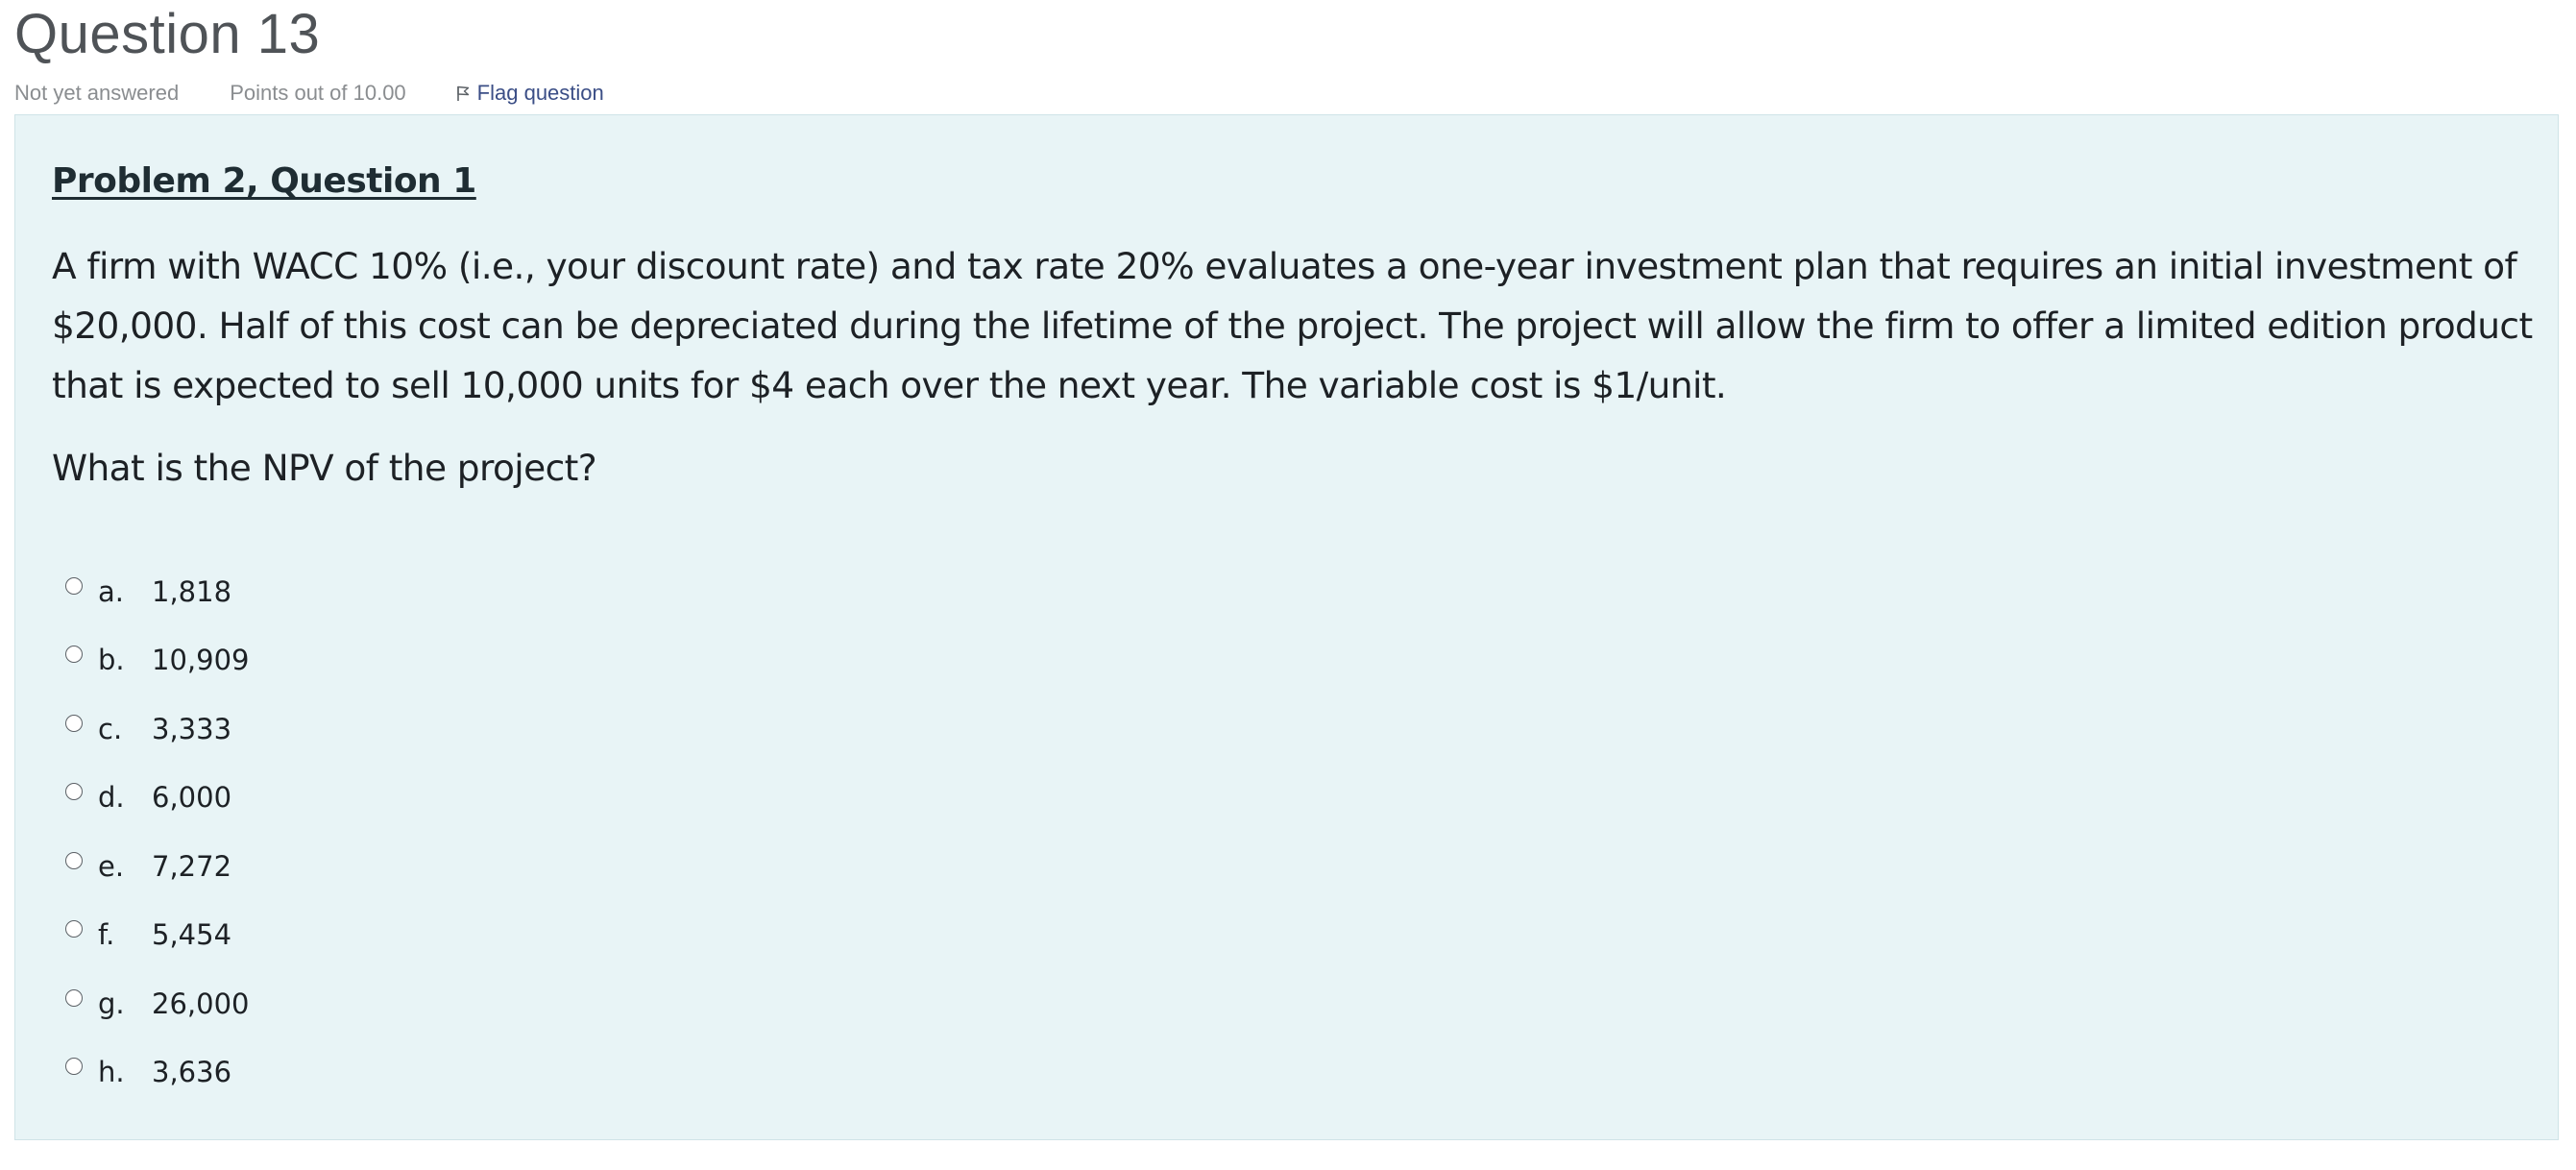  What do you see at coordinates (201, 1004) in the screenshot?
I see `answer-value: 26,000` at bounding box center [201, 1004].